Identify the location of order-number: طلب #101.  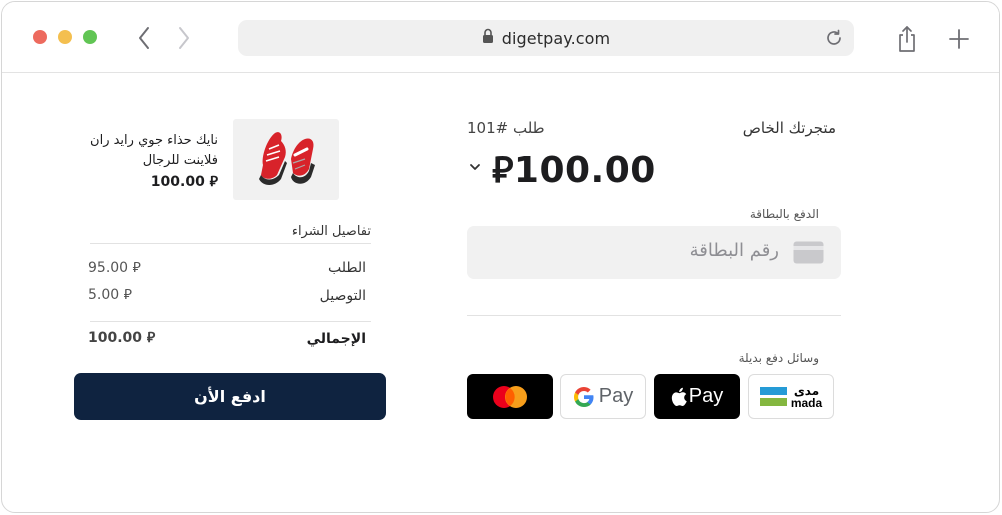
(506, 128).